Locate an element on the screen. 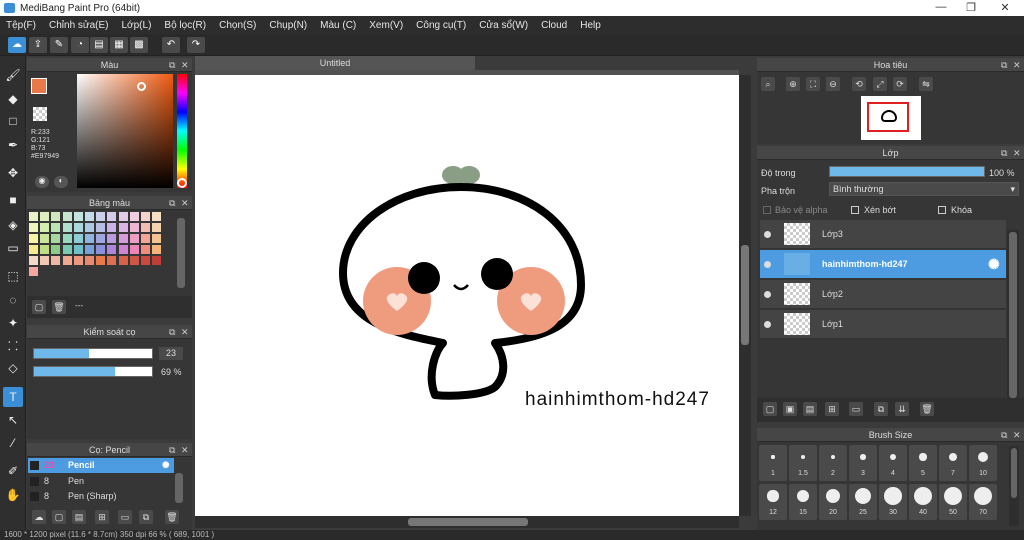 The width and height of the screenshot is (1024, 540). menu-cloud: Cloud is located at coordinates (554, 25).